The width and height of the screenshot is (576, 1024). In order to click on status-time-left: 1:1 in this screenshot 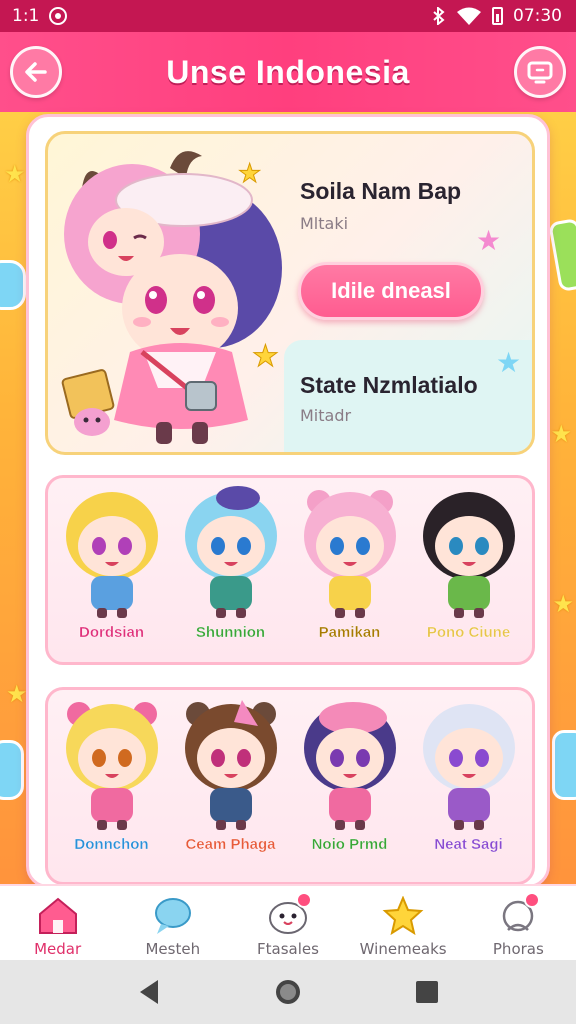, I will do `click(26, 16)`.